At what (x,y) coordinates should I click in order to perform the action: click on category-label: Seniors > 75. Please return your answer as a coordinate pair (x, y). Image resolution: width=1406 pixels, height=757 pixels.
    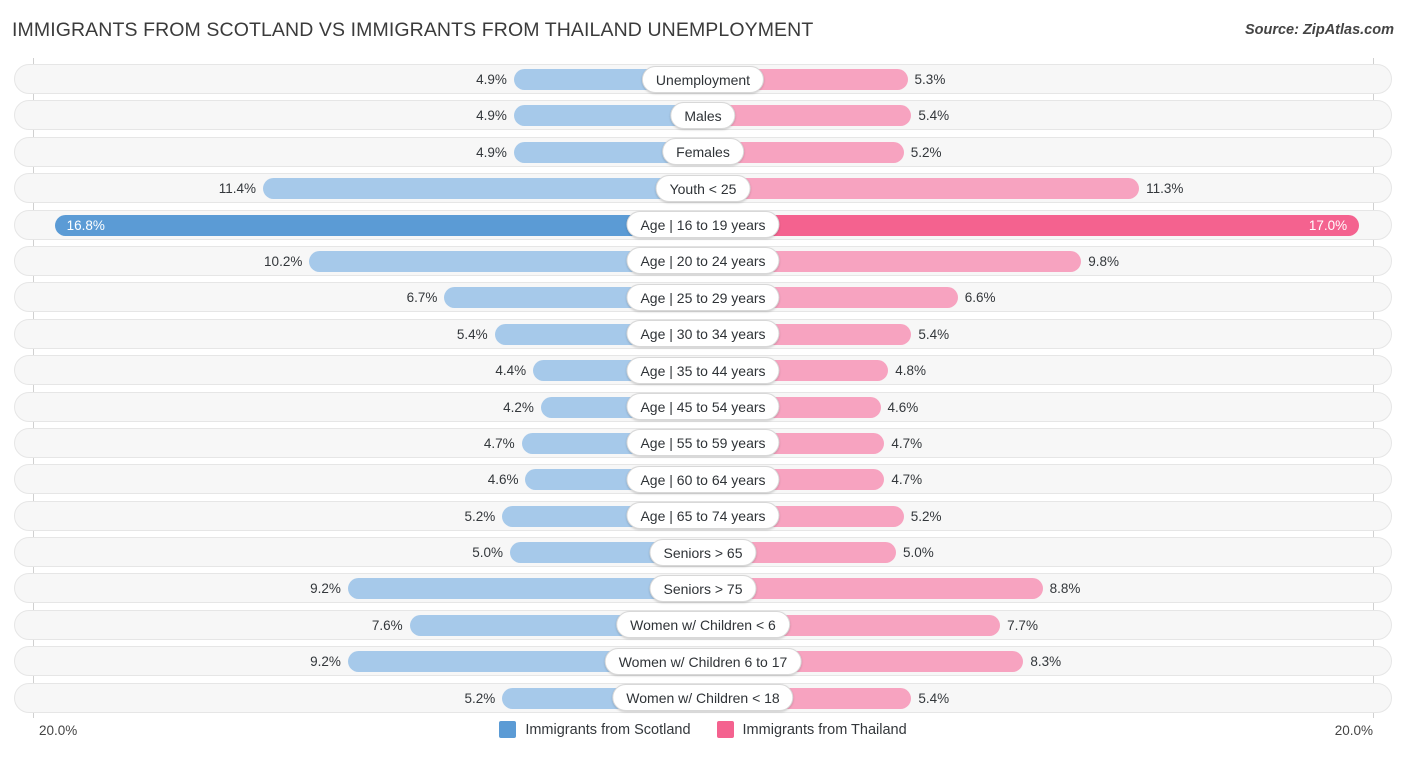
    Looking at the image, I should click on (703, 588).